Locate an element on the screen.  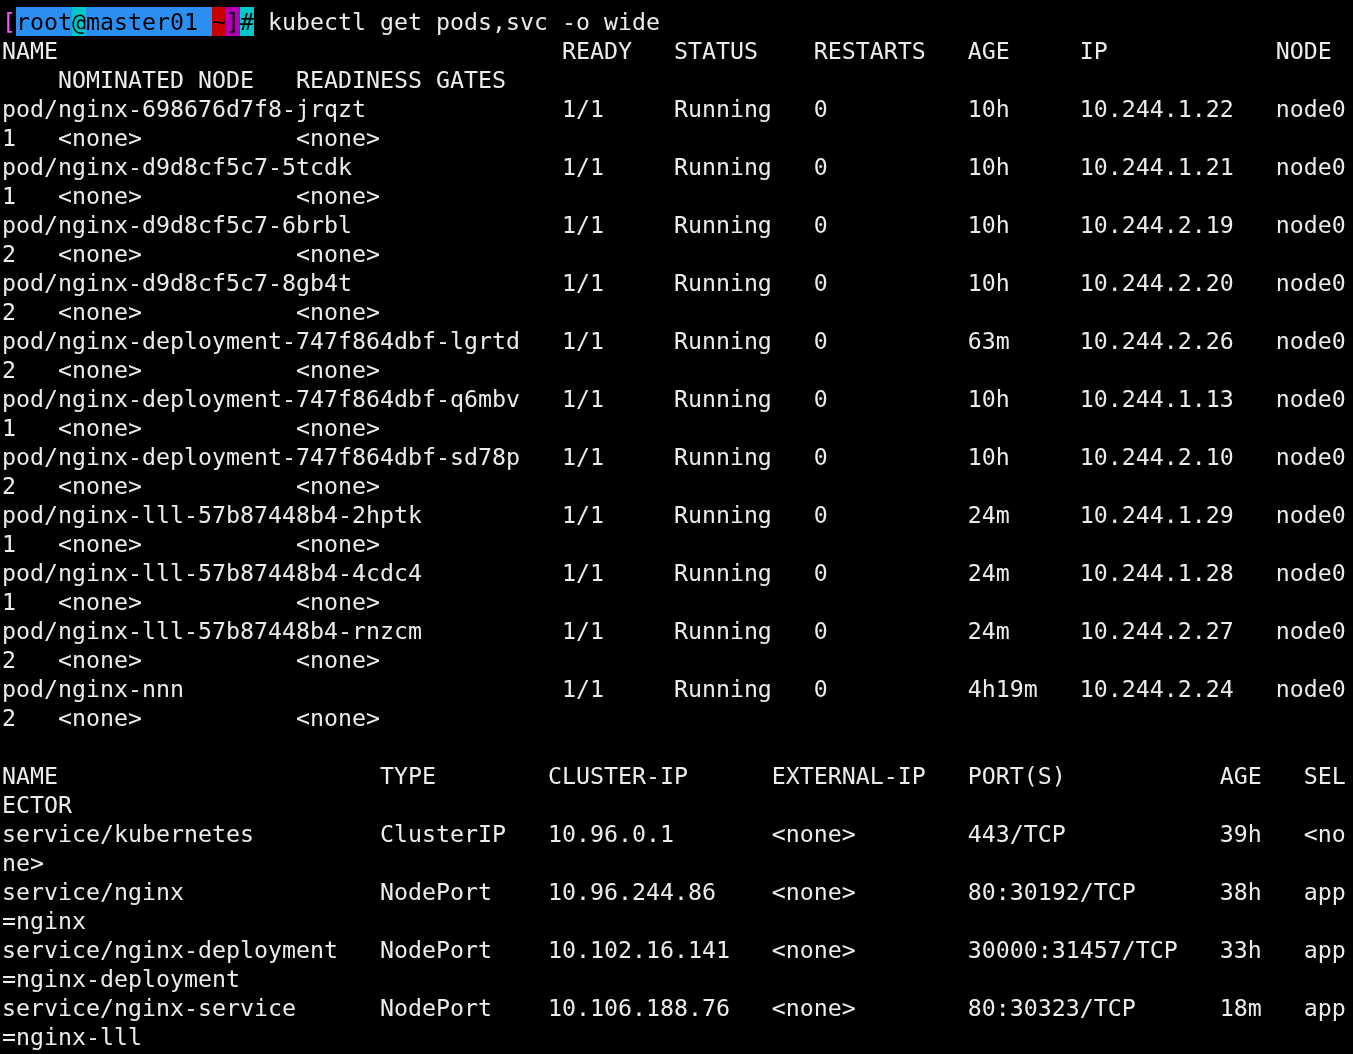
output-line: pod/nginx-lll-57b87448b4-4cdc4 1/1 Running 0 24m 10.244.1.28 node0 is located at coordinates (674, 572).